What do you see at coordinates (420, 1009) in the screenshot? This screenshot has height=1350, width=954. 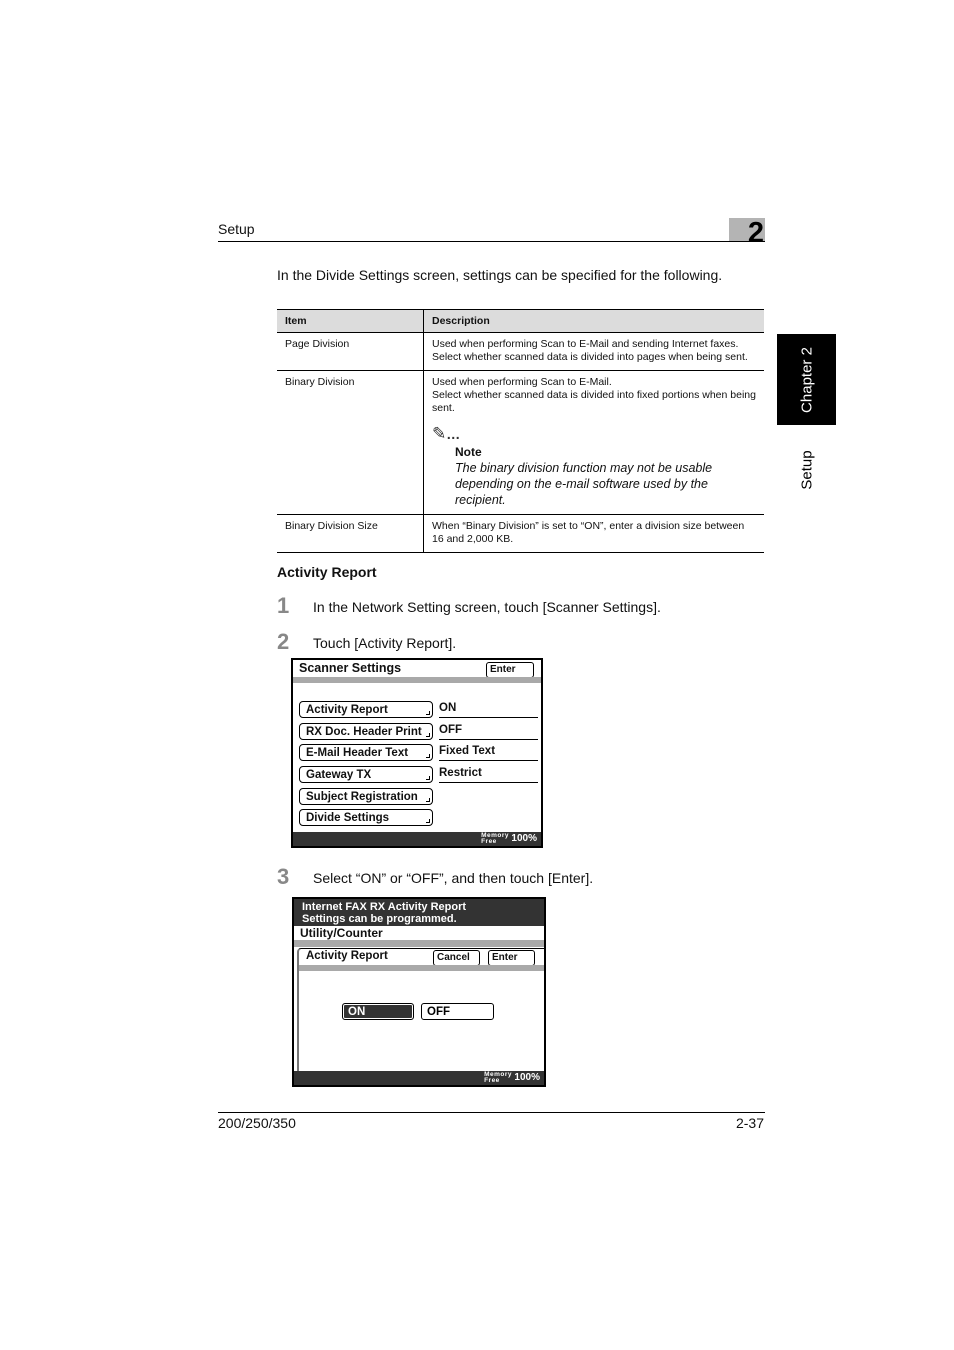 I see `activity-report-panel: Activity Report Cancel Enter ON OFF` at bounding box center [420, 1009].